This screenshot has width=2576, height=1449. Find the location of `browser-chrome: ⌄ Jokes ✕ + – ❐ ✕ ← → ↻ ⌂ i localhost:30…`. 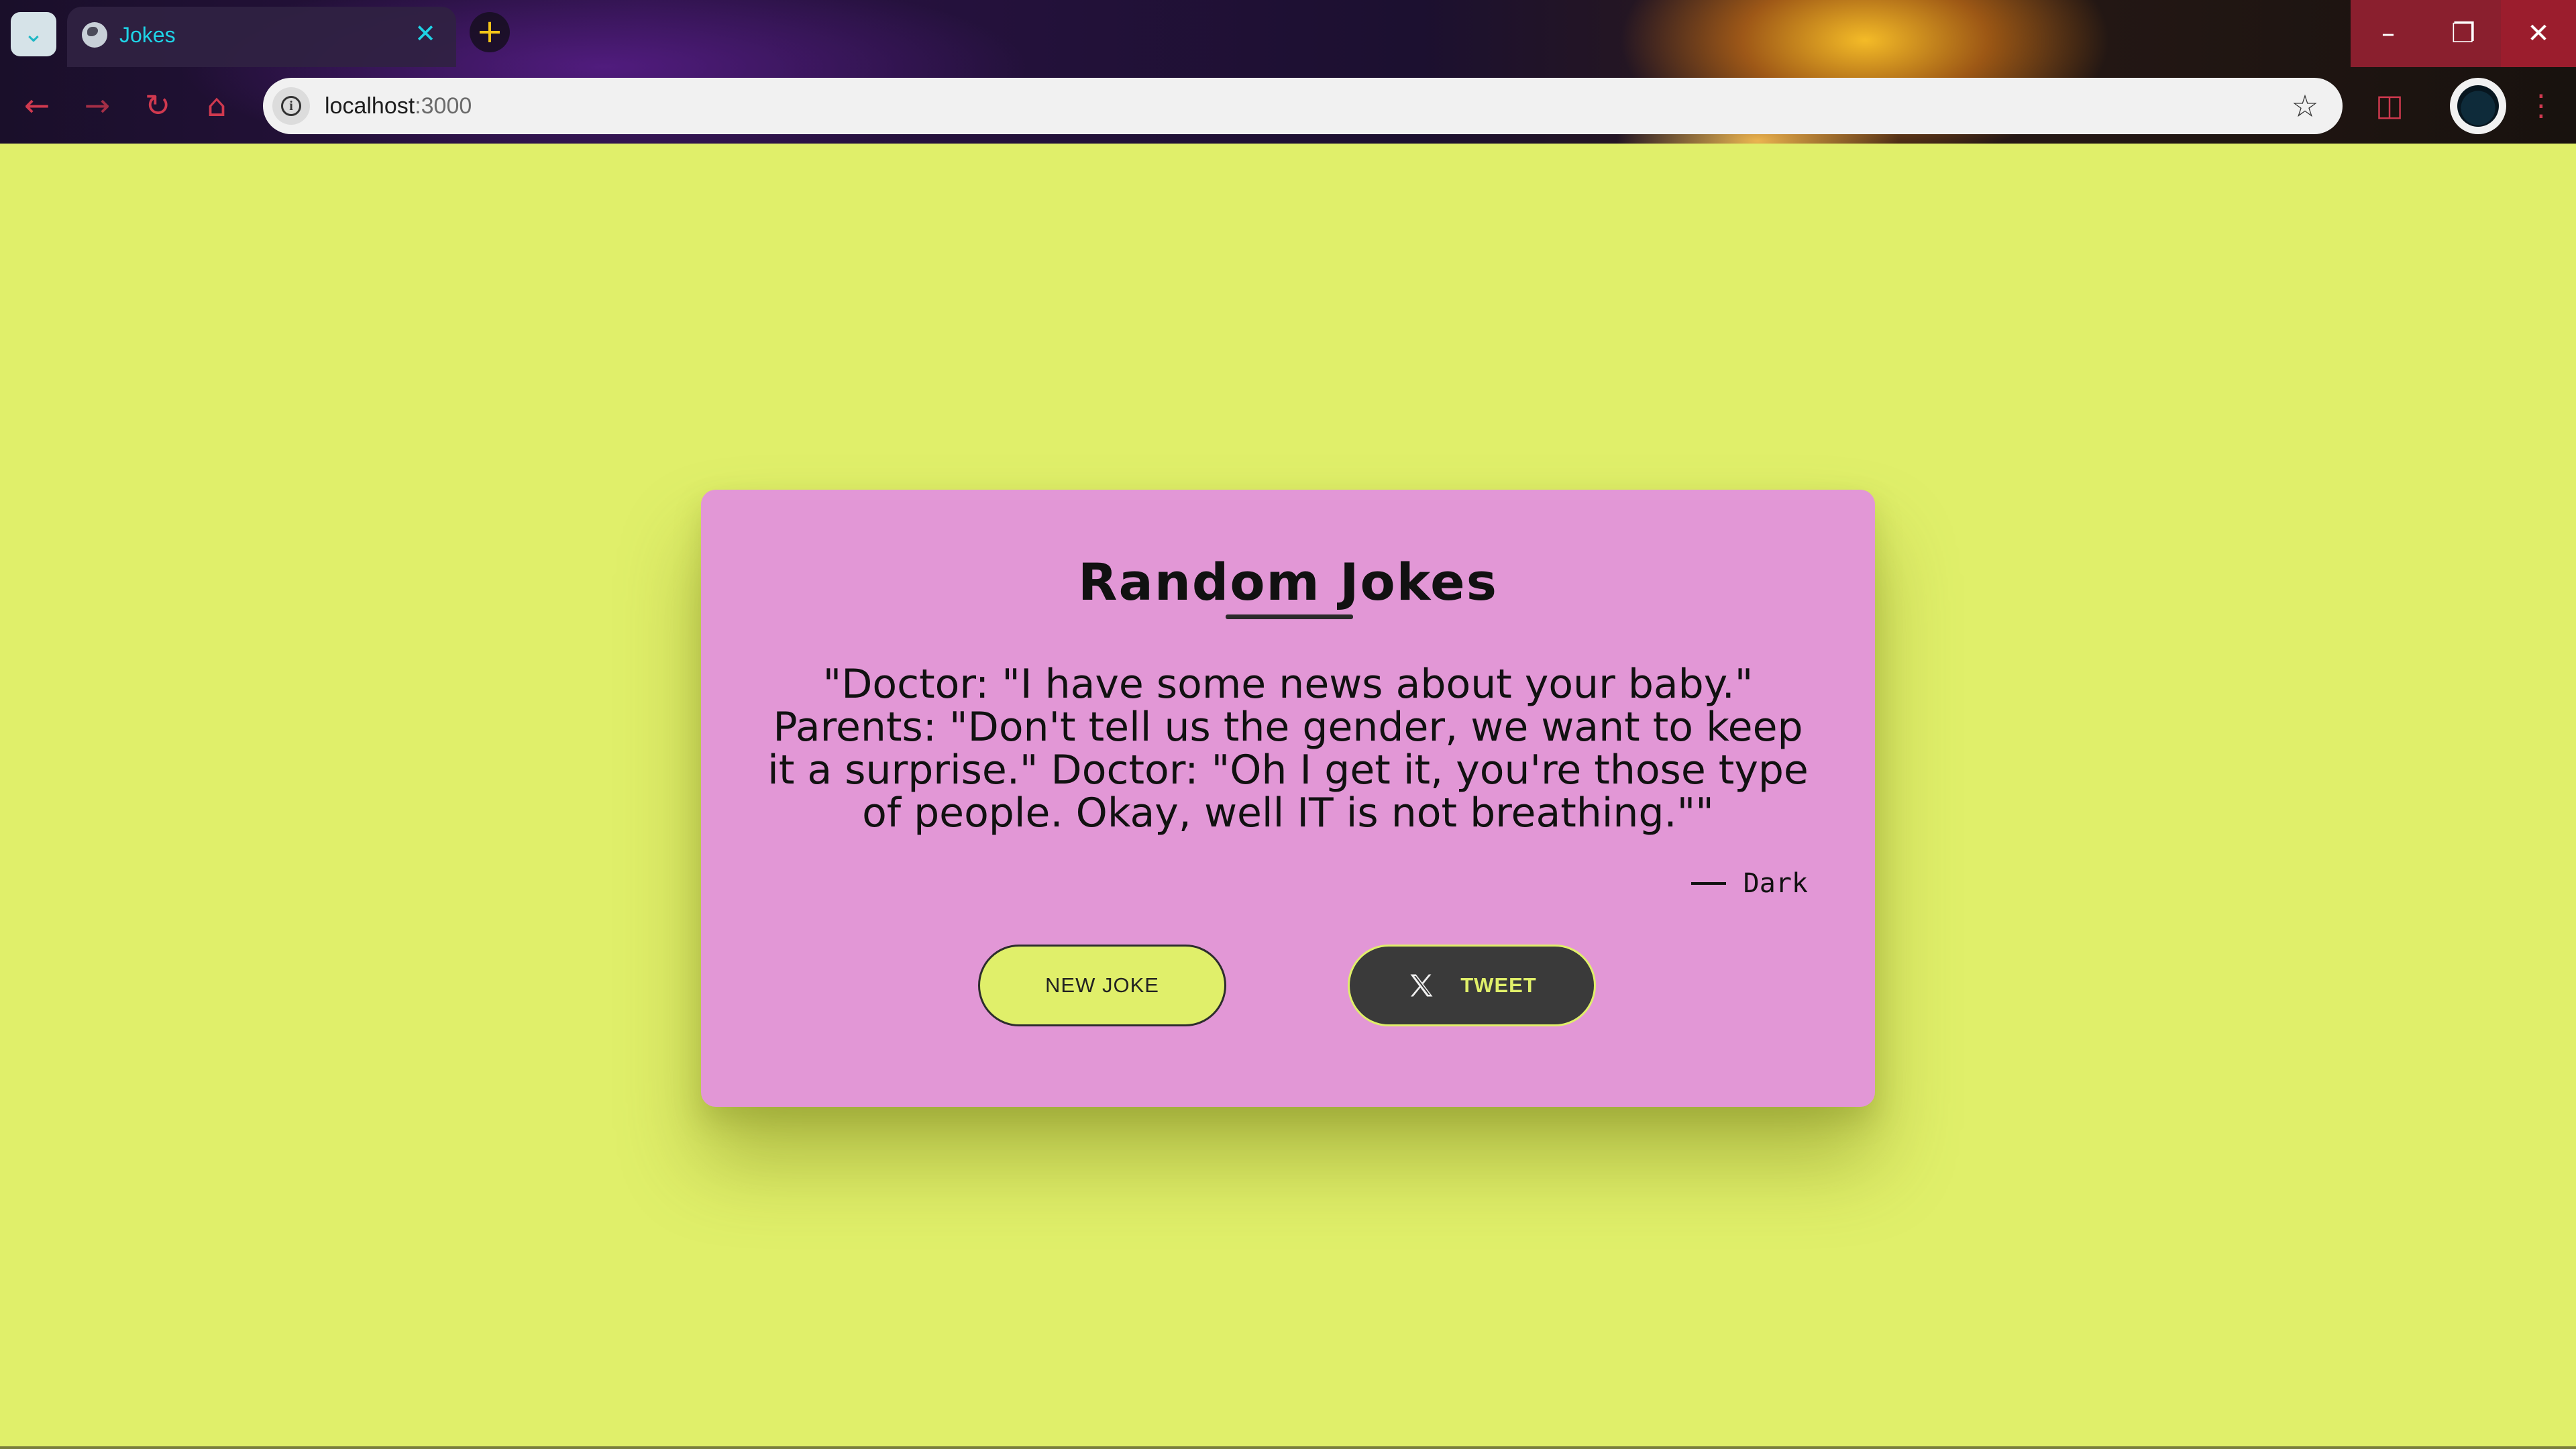

browser-chrome: ⌄ Jokes ✕ + – ❐ ✕ ← → ↻ ⌂ i localhost:30… is located at coordinates (1288, 72).